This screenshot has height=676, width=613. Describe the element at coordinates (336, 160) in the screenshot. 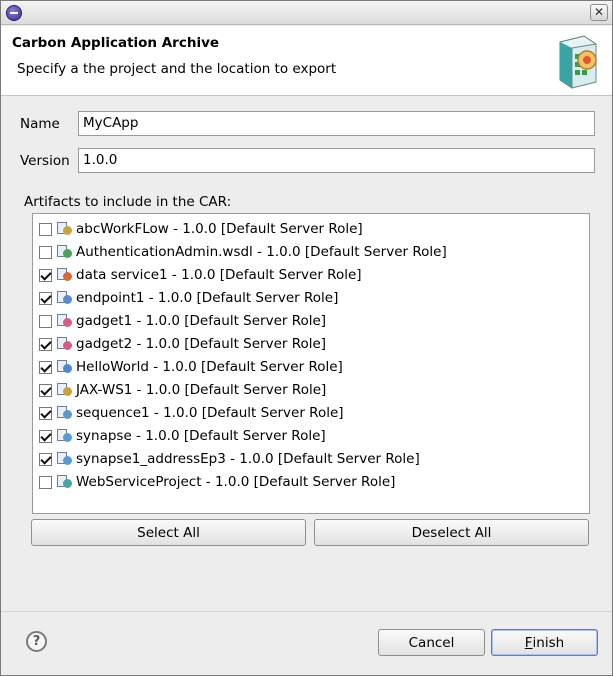

I see `version-field: 1.0.0` at that location.